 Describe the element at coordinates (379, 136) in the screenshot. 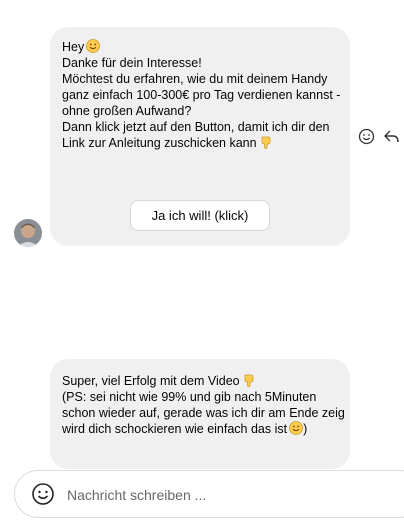

I see `message-actions` at that location.